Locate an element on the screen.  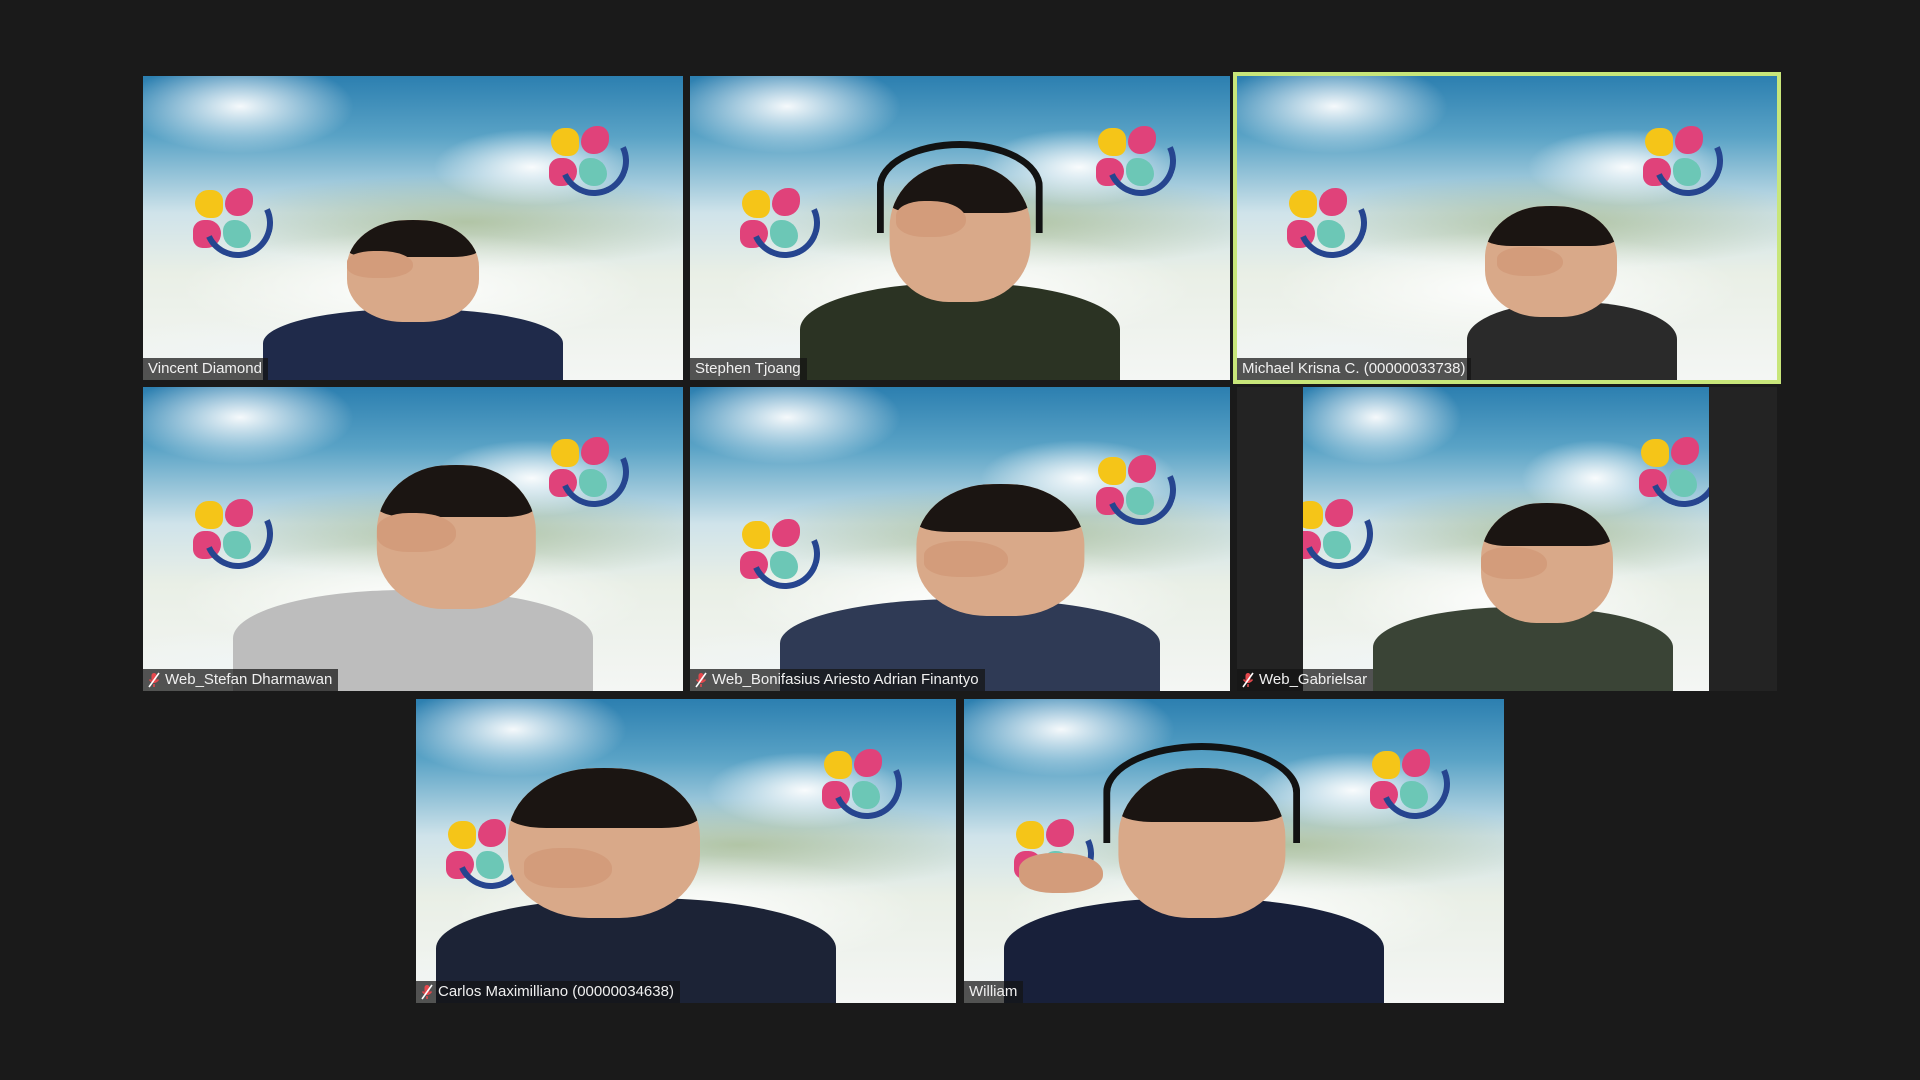
participant-name-label: Vincent Diamond is located at coordinates (205, 369).